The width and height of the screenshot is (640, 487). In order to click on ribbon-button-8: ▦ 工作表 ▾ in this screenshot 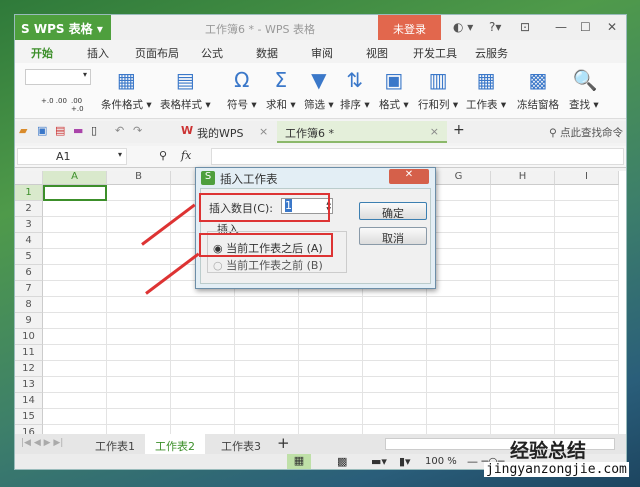, I will do `click(486, 90)`.